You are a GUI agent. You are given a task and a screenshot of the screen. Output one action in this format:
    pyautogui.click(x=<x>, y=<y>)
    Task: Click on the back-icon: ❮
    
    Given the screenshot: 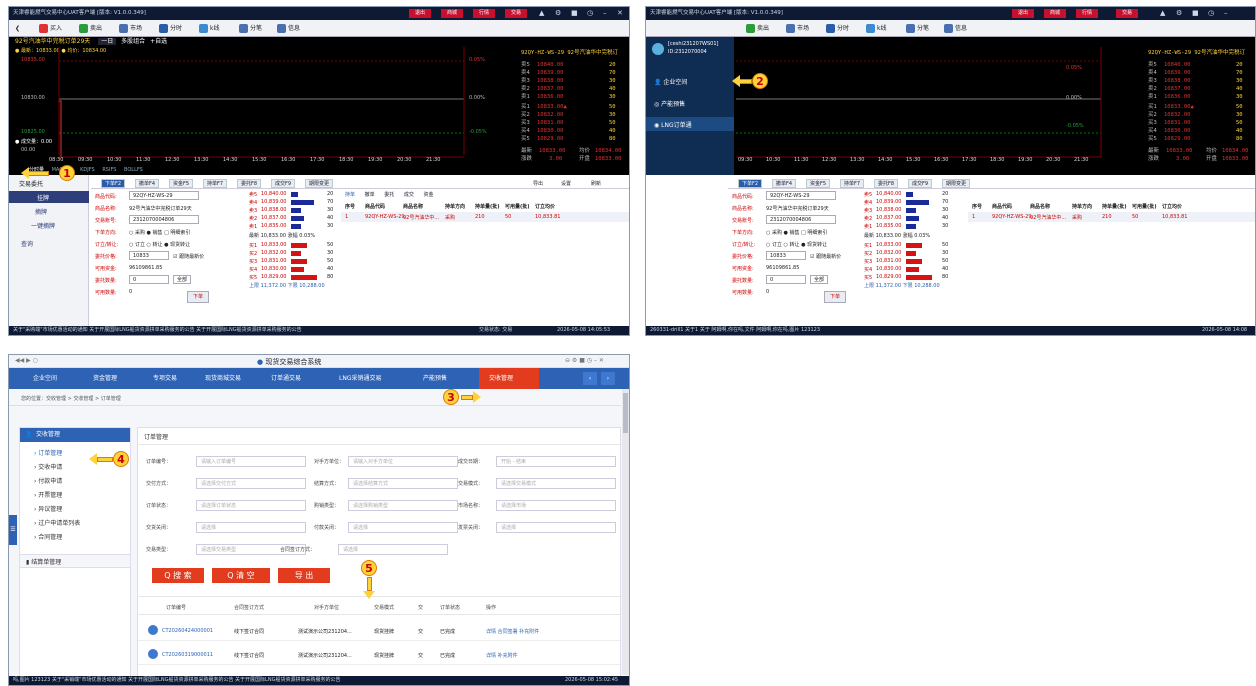 What is the action you would take?
    pyautogui.click(x=17, y=28)
    